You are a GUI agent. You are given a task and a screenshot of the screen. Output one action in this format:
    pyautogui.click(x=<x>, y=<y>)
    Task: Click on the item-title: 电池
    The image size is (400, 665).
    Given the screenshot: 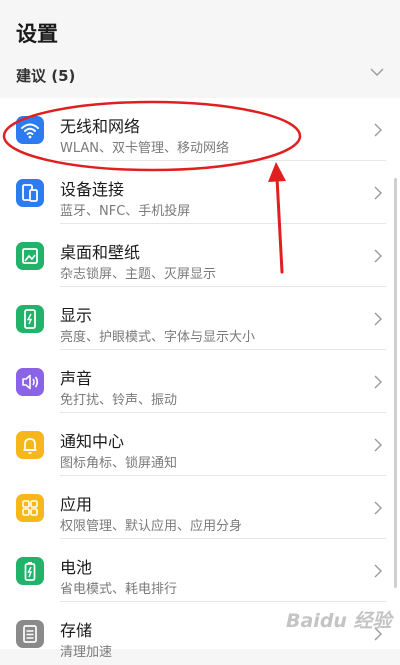 What is the action you would take?
    pyautogui.click(x=76, y=567)
    